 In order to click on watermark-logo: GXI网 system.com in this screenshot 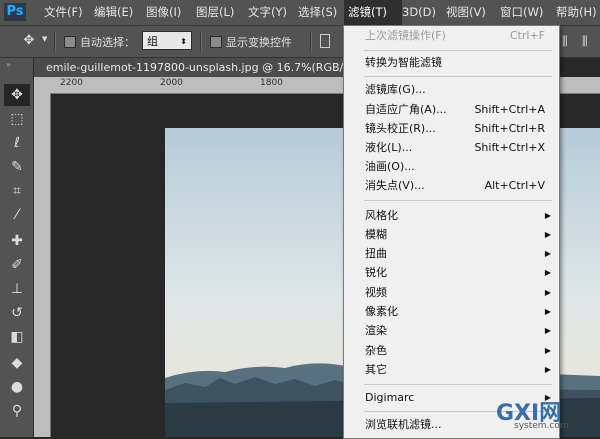, I will do `click(534, 415)`.